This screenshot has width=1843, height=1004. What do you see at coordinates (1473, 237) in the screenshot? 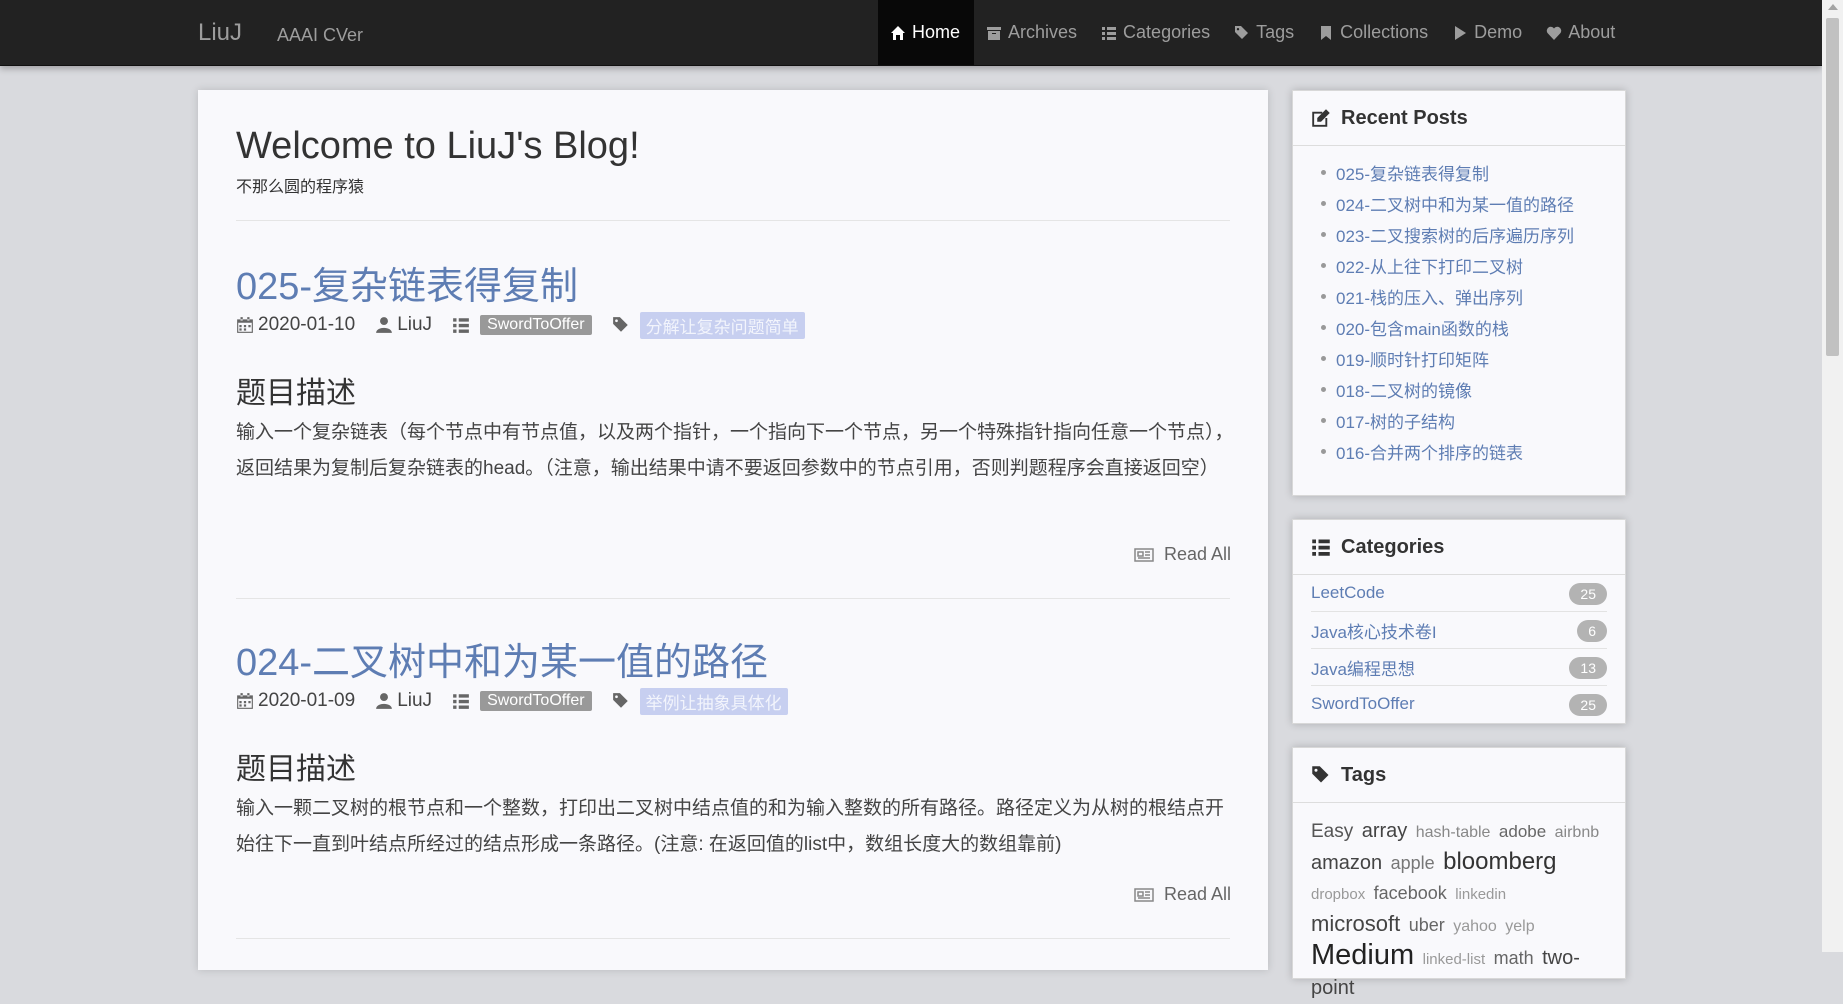
I see `recent-post-link: 023-二叉搜索树的后序遍历序列` at bounding box center [1473, 237].